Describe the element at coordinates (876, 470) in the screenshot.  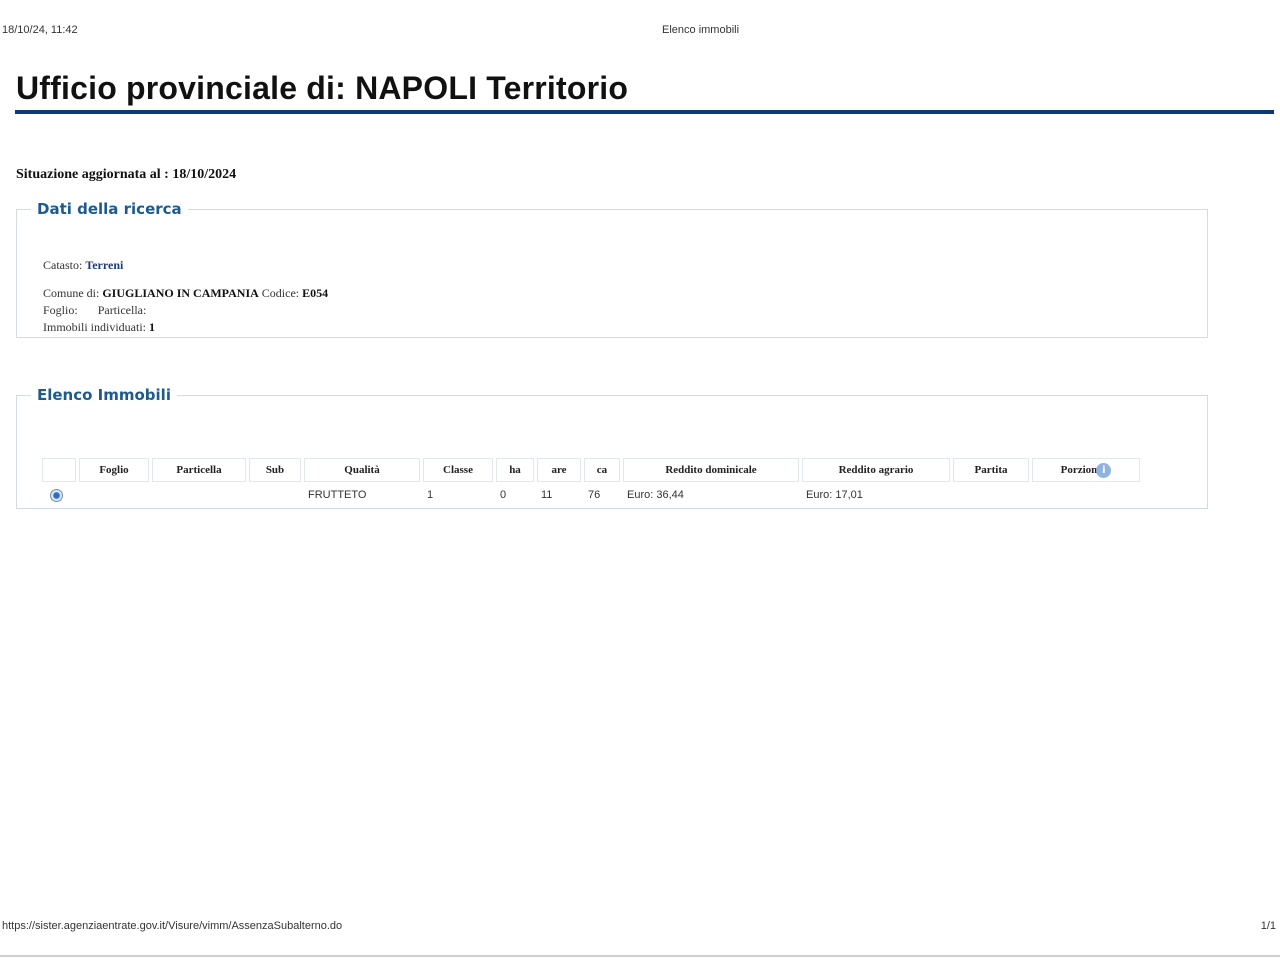
I see `col-reddito-agrario-header: Reddito agrario` at that location.